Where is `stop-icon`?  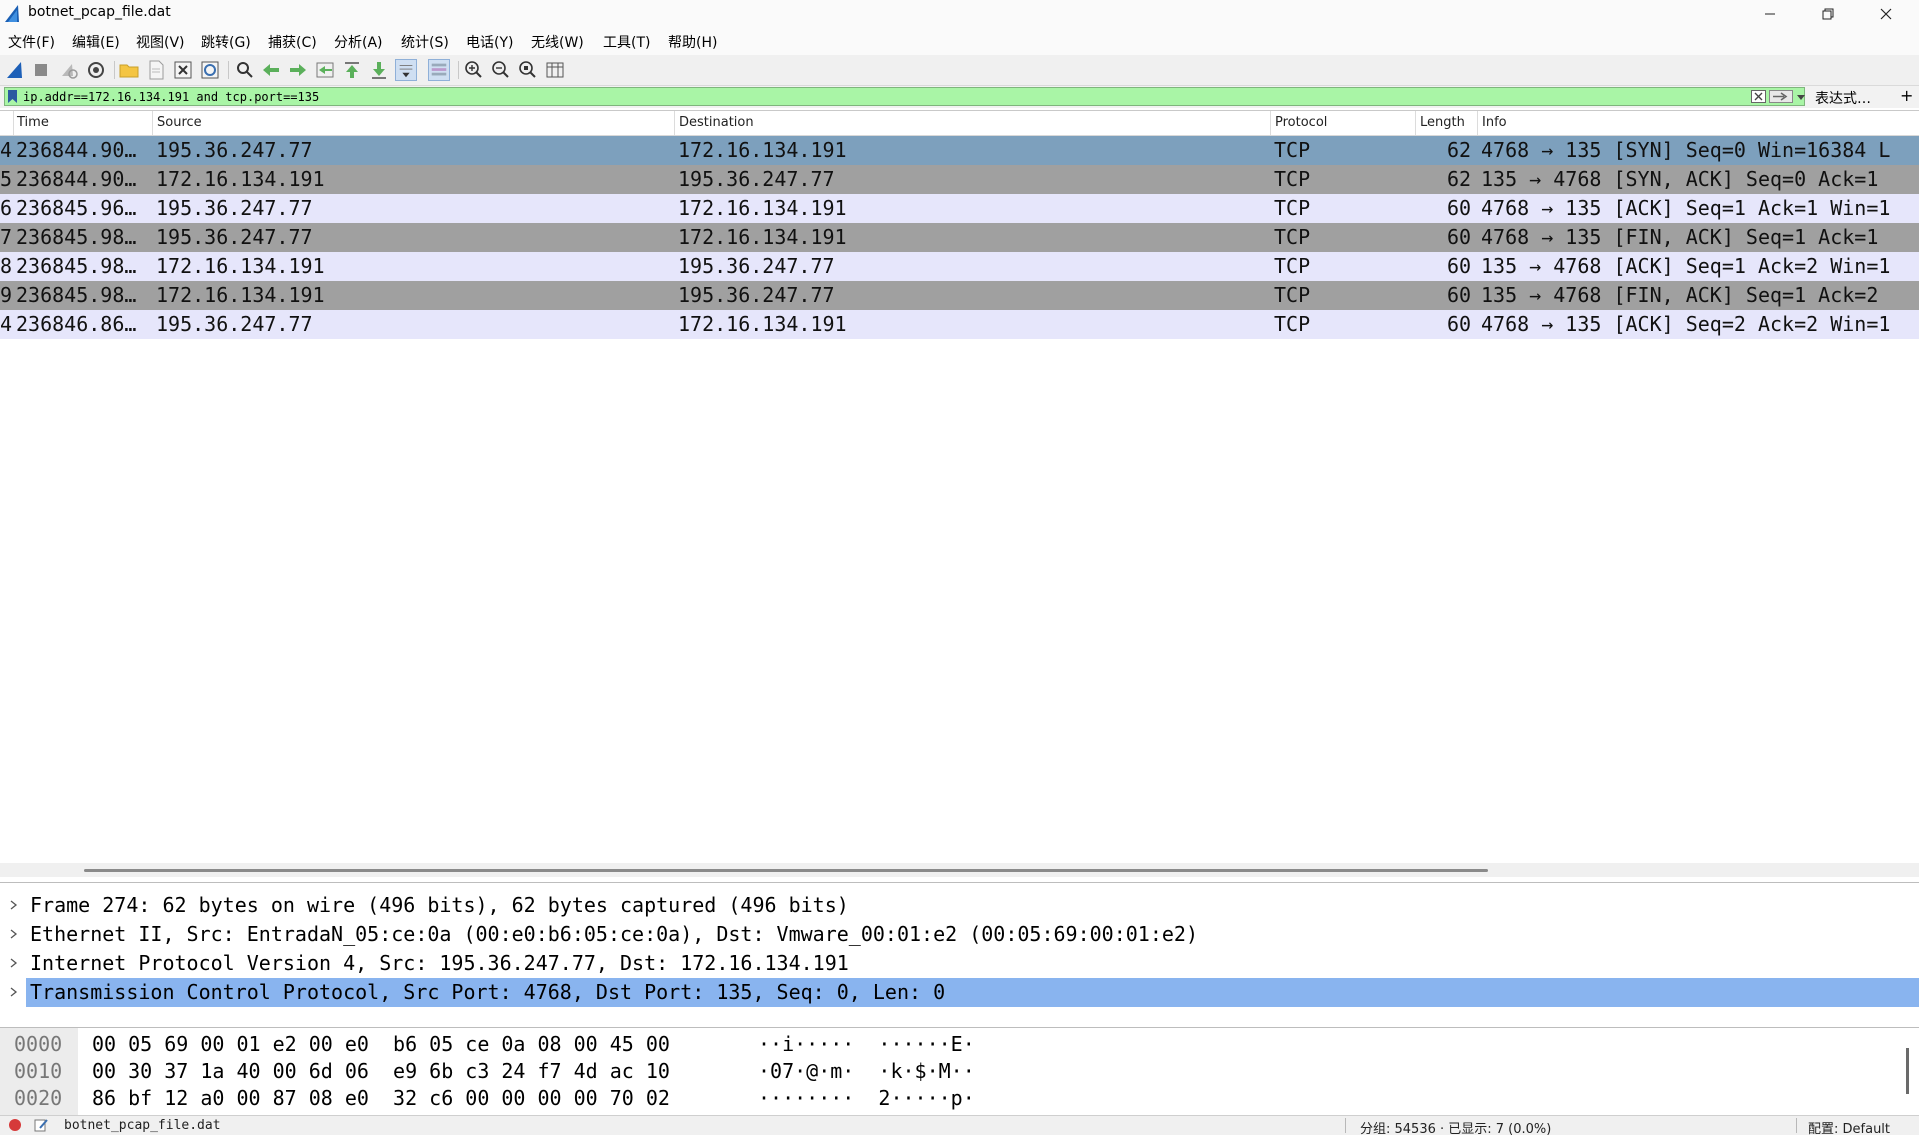
stop-icon is located at coordinates (41, 70).